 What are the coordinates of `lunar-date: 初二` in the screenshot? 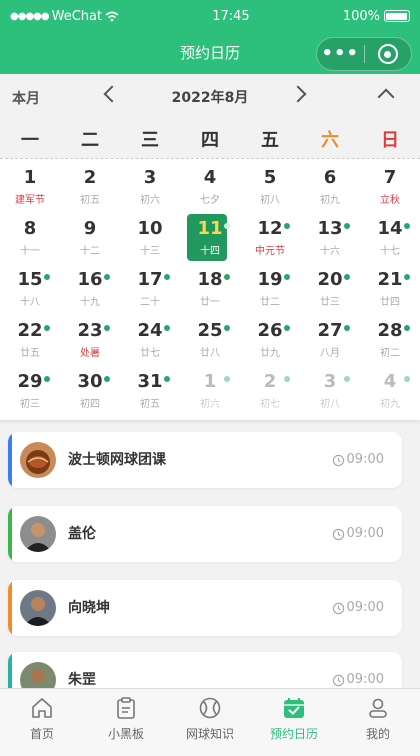 It's located at (390, 353).